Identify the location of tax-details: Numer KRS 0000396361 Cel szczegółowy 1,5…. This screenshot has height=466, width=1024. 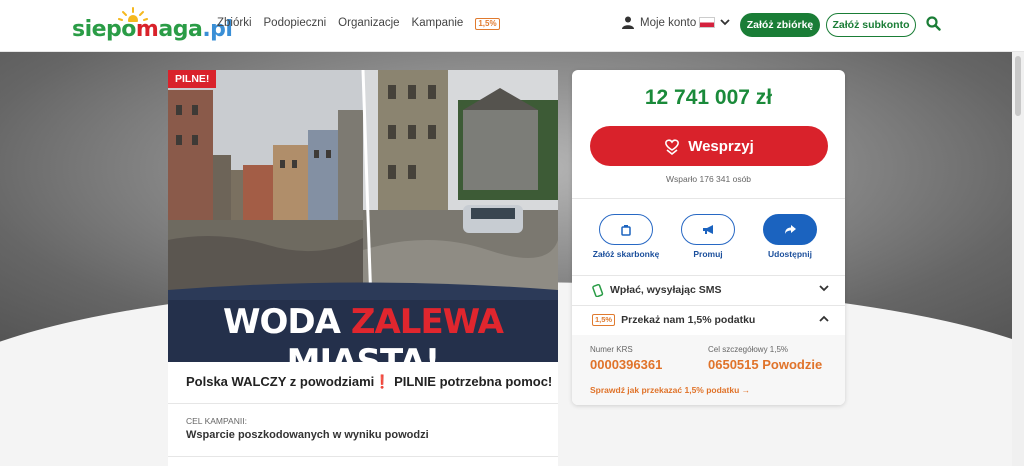
(708, 370).